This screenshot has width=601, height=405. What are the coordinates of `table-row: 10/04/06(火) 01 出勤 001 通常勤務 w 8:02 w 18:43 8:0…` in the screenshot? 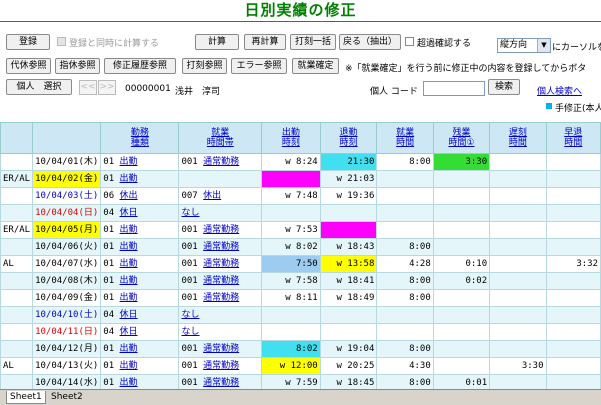 It's located at (300, 247).